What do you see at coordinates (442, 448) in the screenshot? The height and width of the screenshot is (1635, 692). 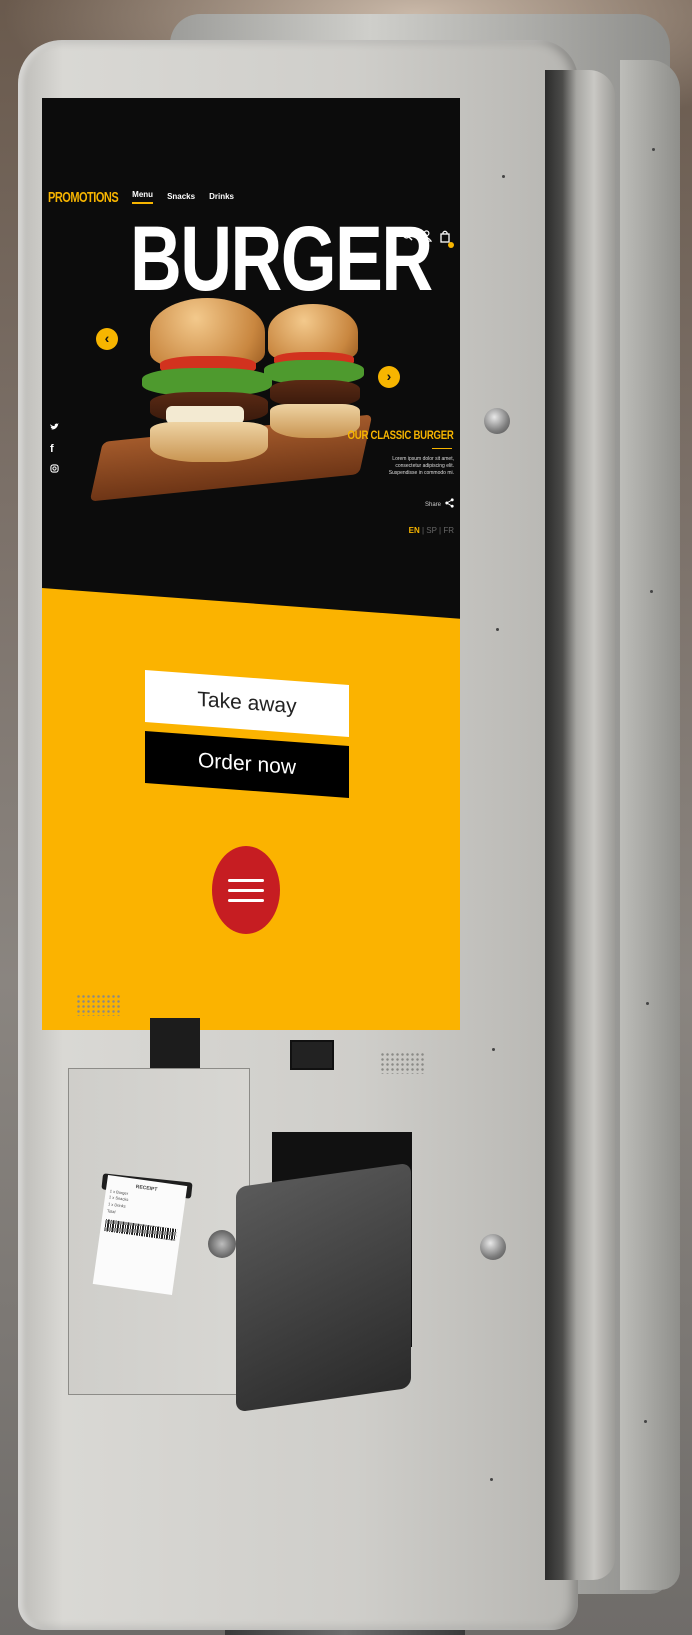 I see `promo-divider` at bounding box center [442, 448].